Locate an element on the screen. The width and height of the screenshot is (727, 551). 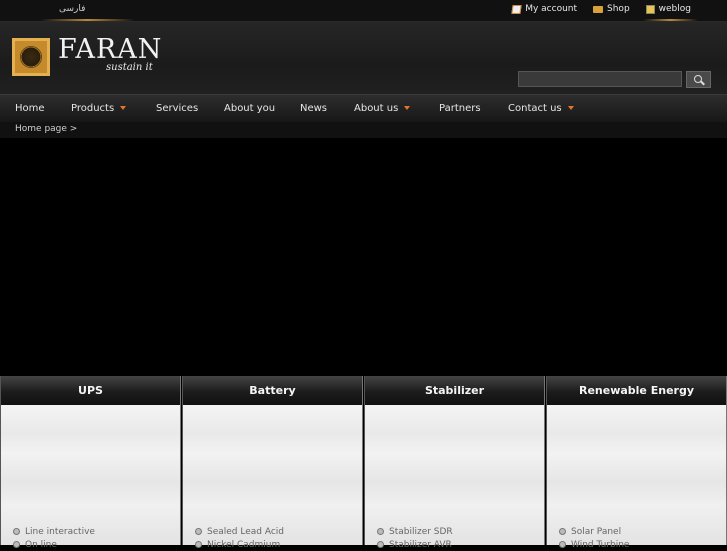
category-battery: Battery Sealed Lead Acid Nickel Cadmium is located at coordinates (272, 463).